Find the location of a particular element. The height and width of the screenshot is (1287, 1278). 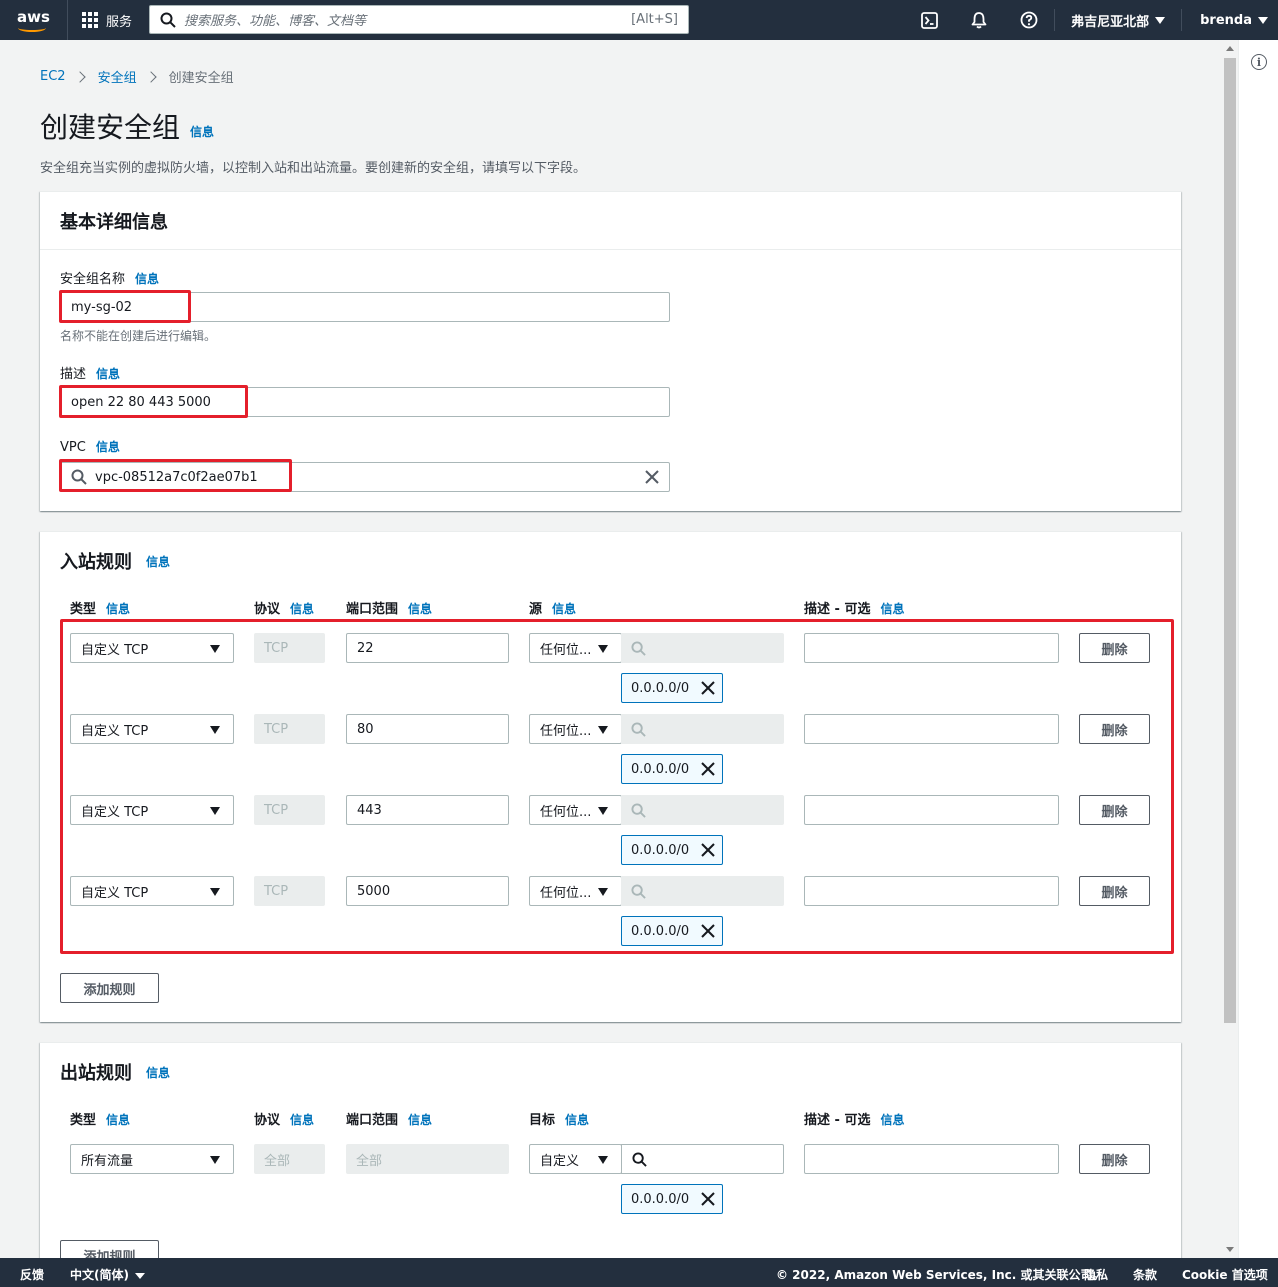

help-button is located at coordinates (1029, 20).